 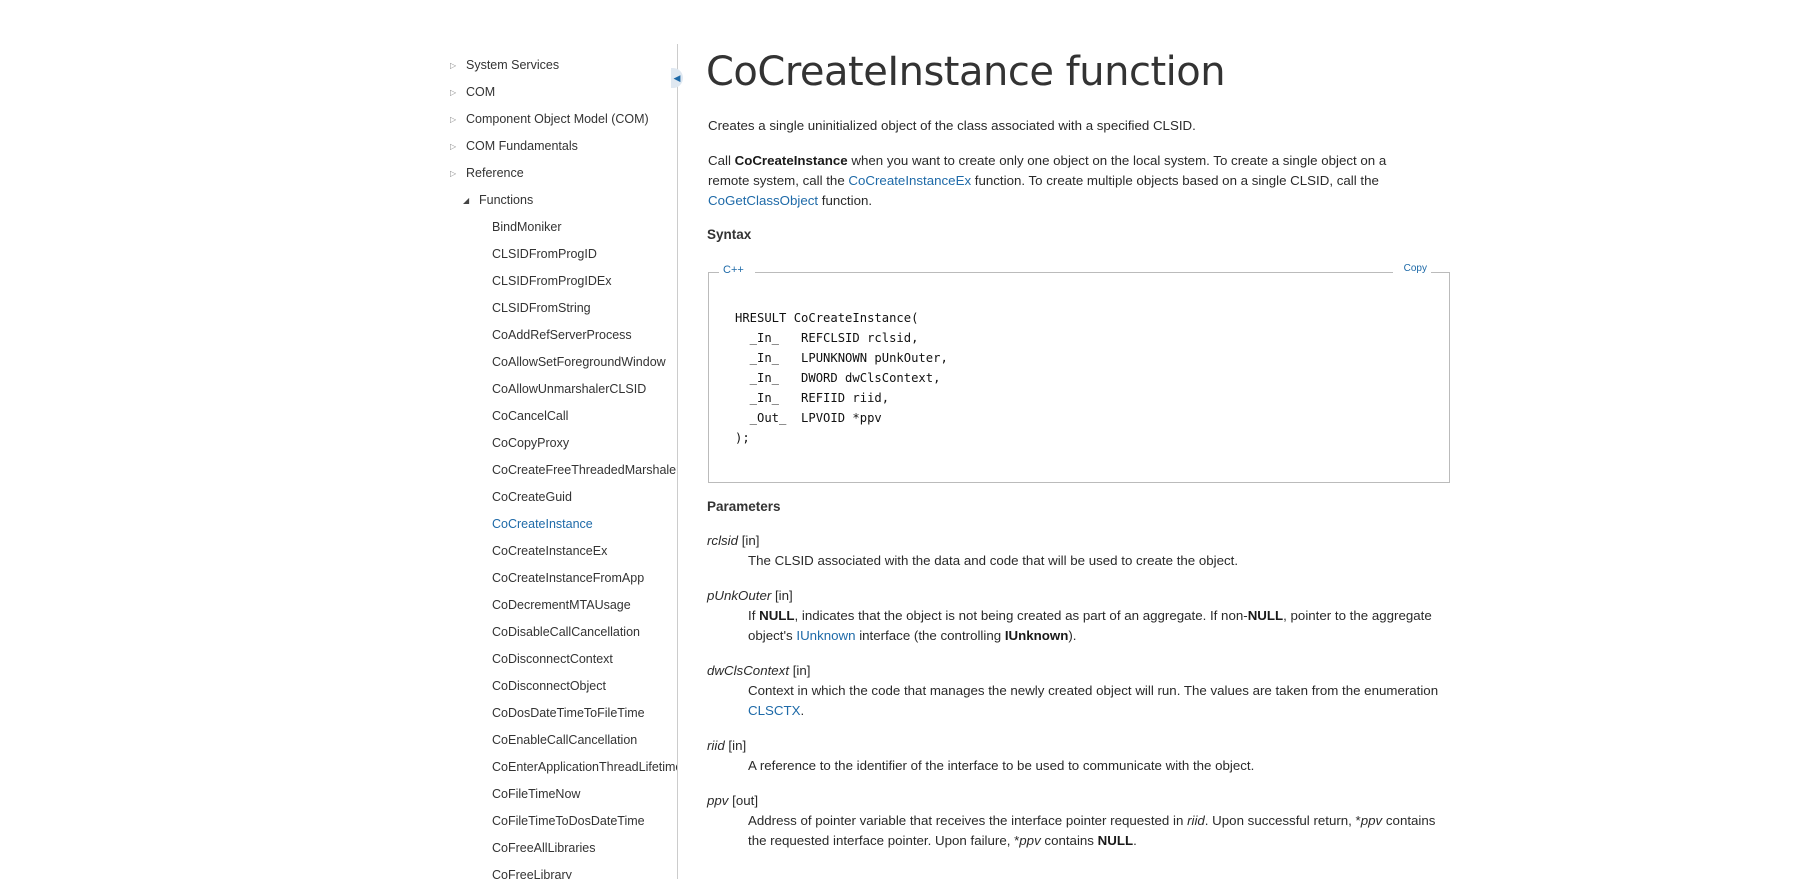 What do you see at coordinates (563, 794) in the screenshot?
I see `toc-link-cofiletimenow: CoFileTimeNow` at bounding box center [563, 794].